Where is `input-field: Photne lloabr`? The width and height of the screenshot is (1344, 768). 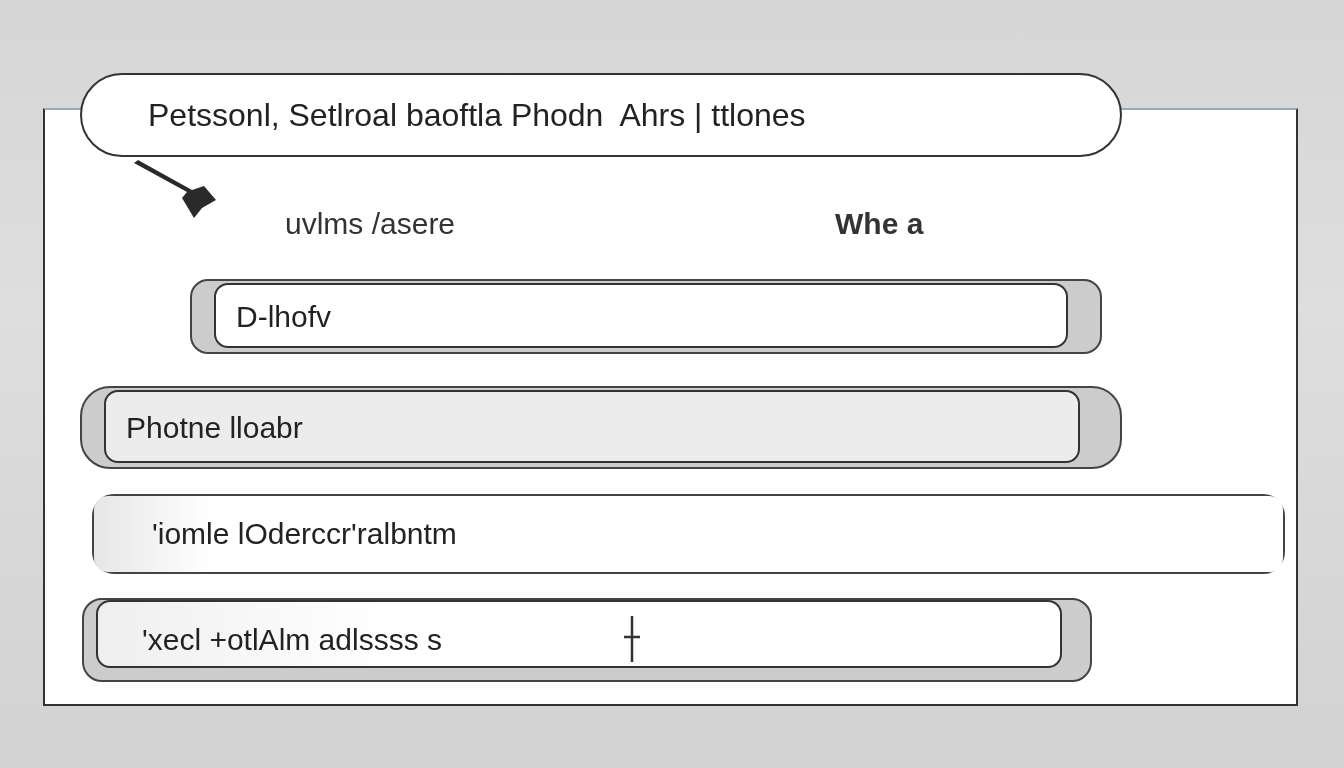
input-field: Photne lloabr is located at coordinates (601, 427).